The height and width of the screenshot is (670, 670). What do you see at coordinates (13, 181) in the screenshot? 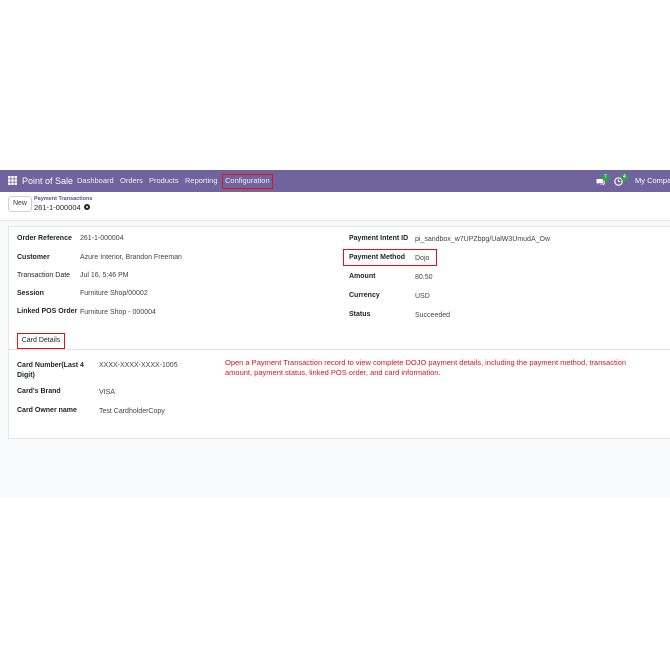
I see `apps-grid-icon` at bounding box center [13, 181].